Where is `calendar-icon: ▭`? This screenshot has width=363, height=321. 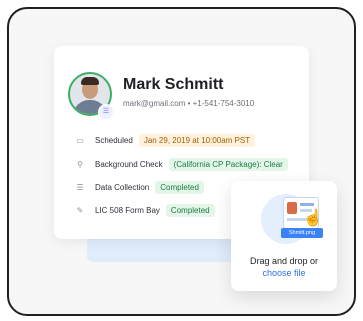 calendar-icon: ▭ is located at coordinates (80, 140).